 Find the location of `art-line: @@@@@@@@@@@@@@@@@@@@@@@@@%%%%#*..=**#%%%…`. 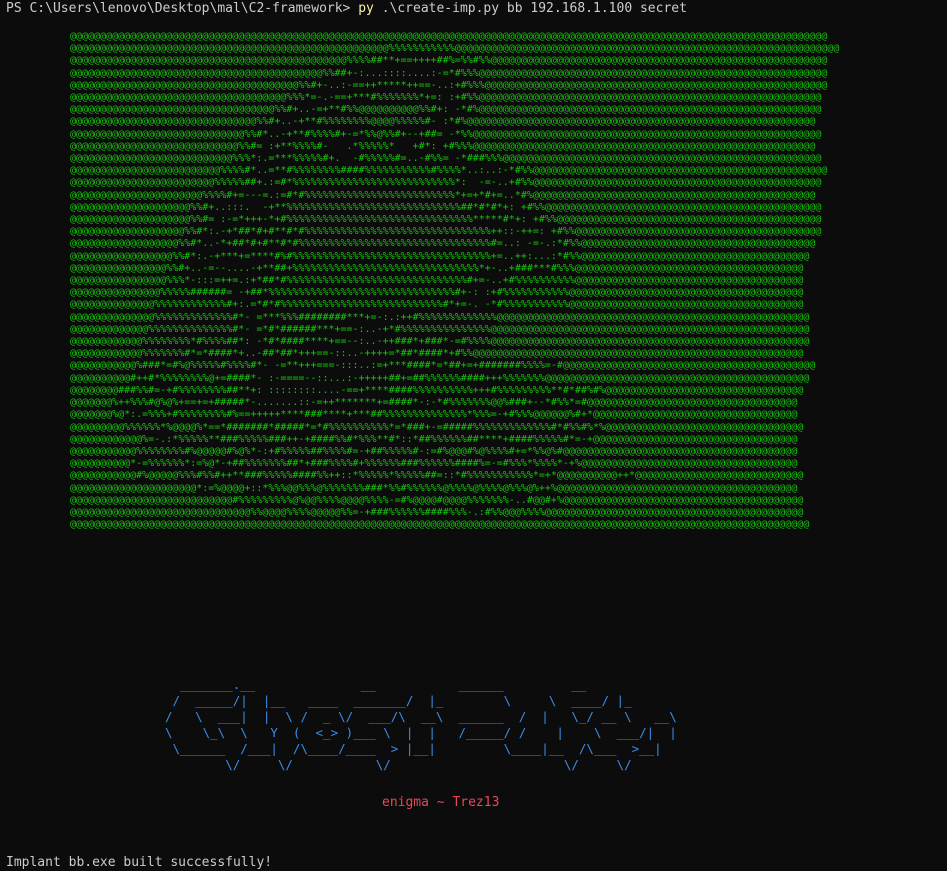

art-line: @@@@@@@@@@@@@@@@@@@@@@@@@%%%%#*..=**#%%%… is located at coordinates (449, 171).